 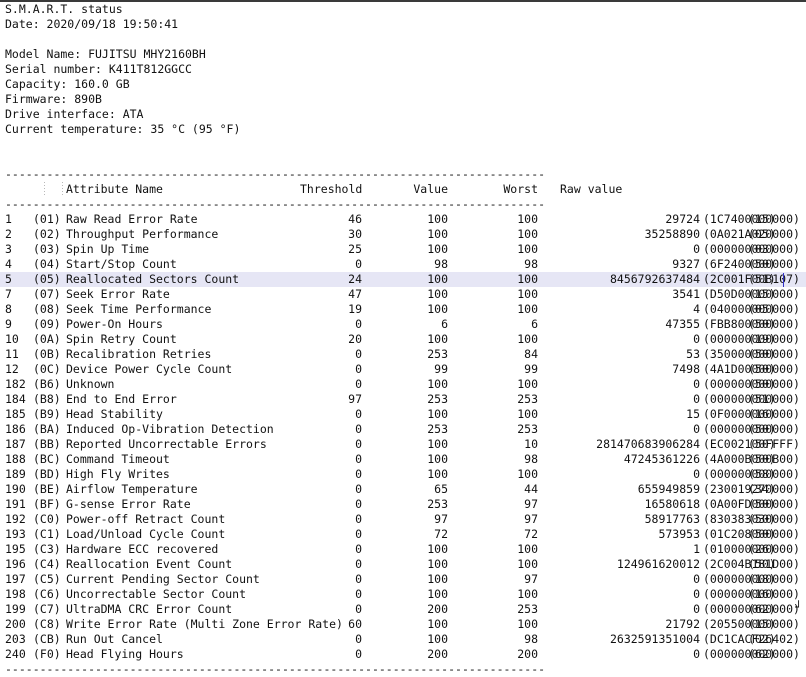 I want to click on column-header-value: Value, so click(x=424, y=189).